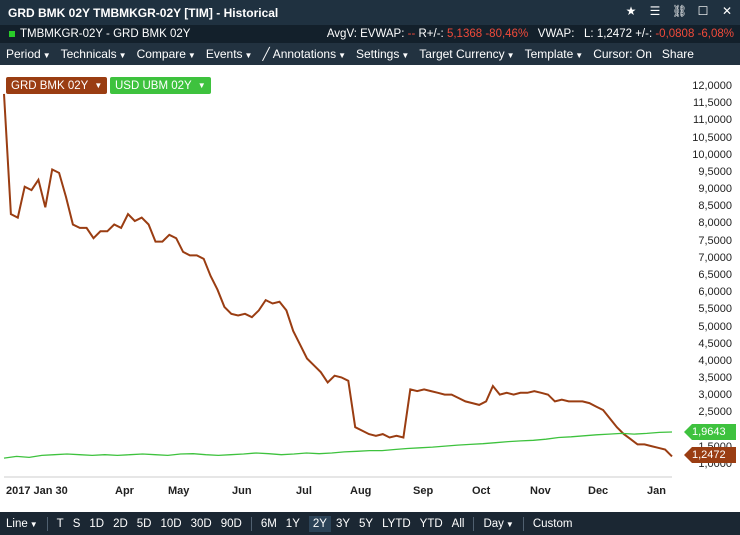 The height and width of the screenshot is (535, 740). I want to click on x-tick-label: Apr, so click(124, 491).